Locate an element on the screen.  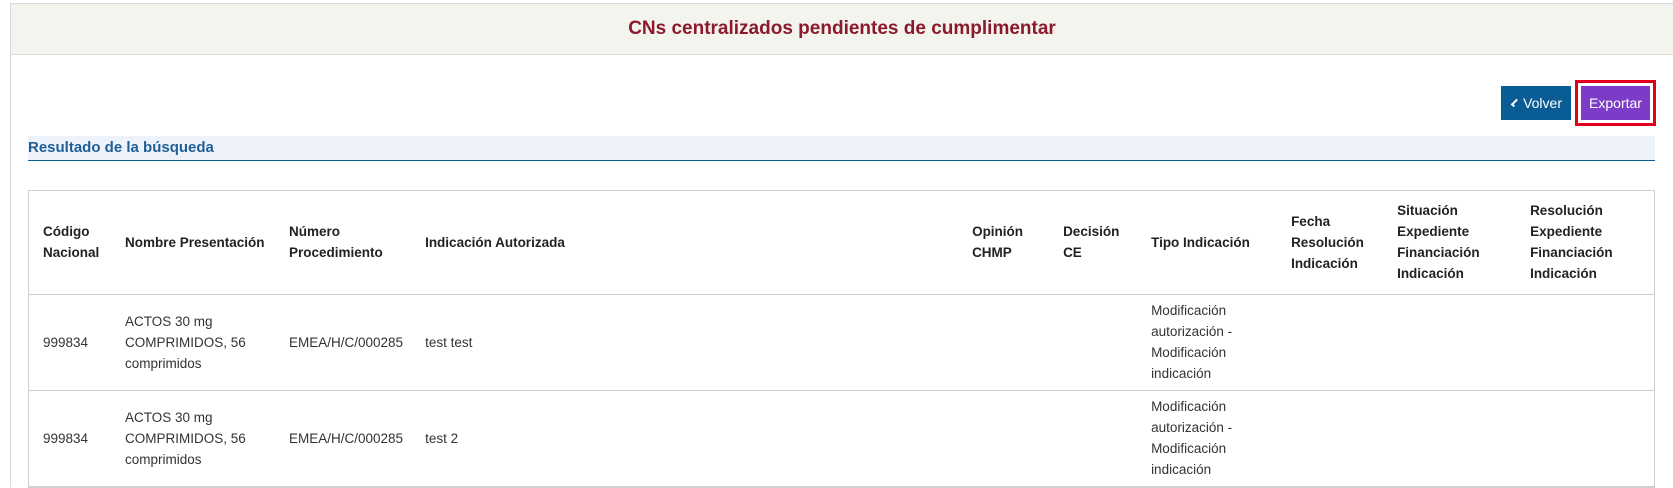
section-title: Resultado de la búsqueda is located at coordinates (841, 148).